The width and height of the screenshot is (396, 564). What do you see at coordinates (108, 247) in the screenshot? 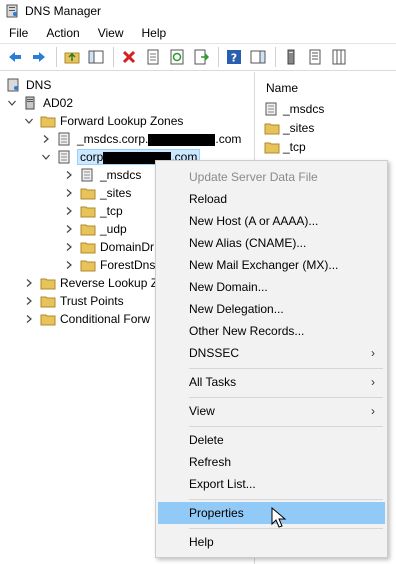
I see `tree-node-child-domaindns: DomainDr` at bounding box center [108, 247].